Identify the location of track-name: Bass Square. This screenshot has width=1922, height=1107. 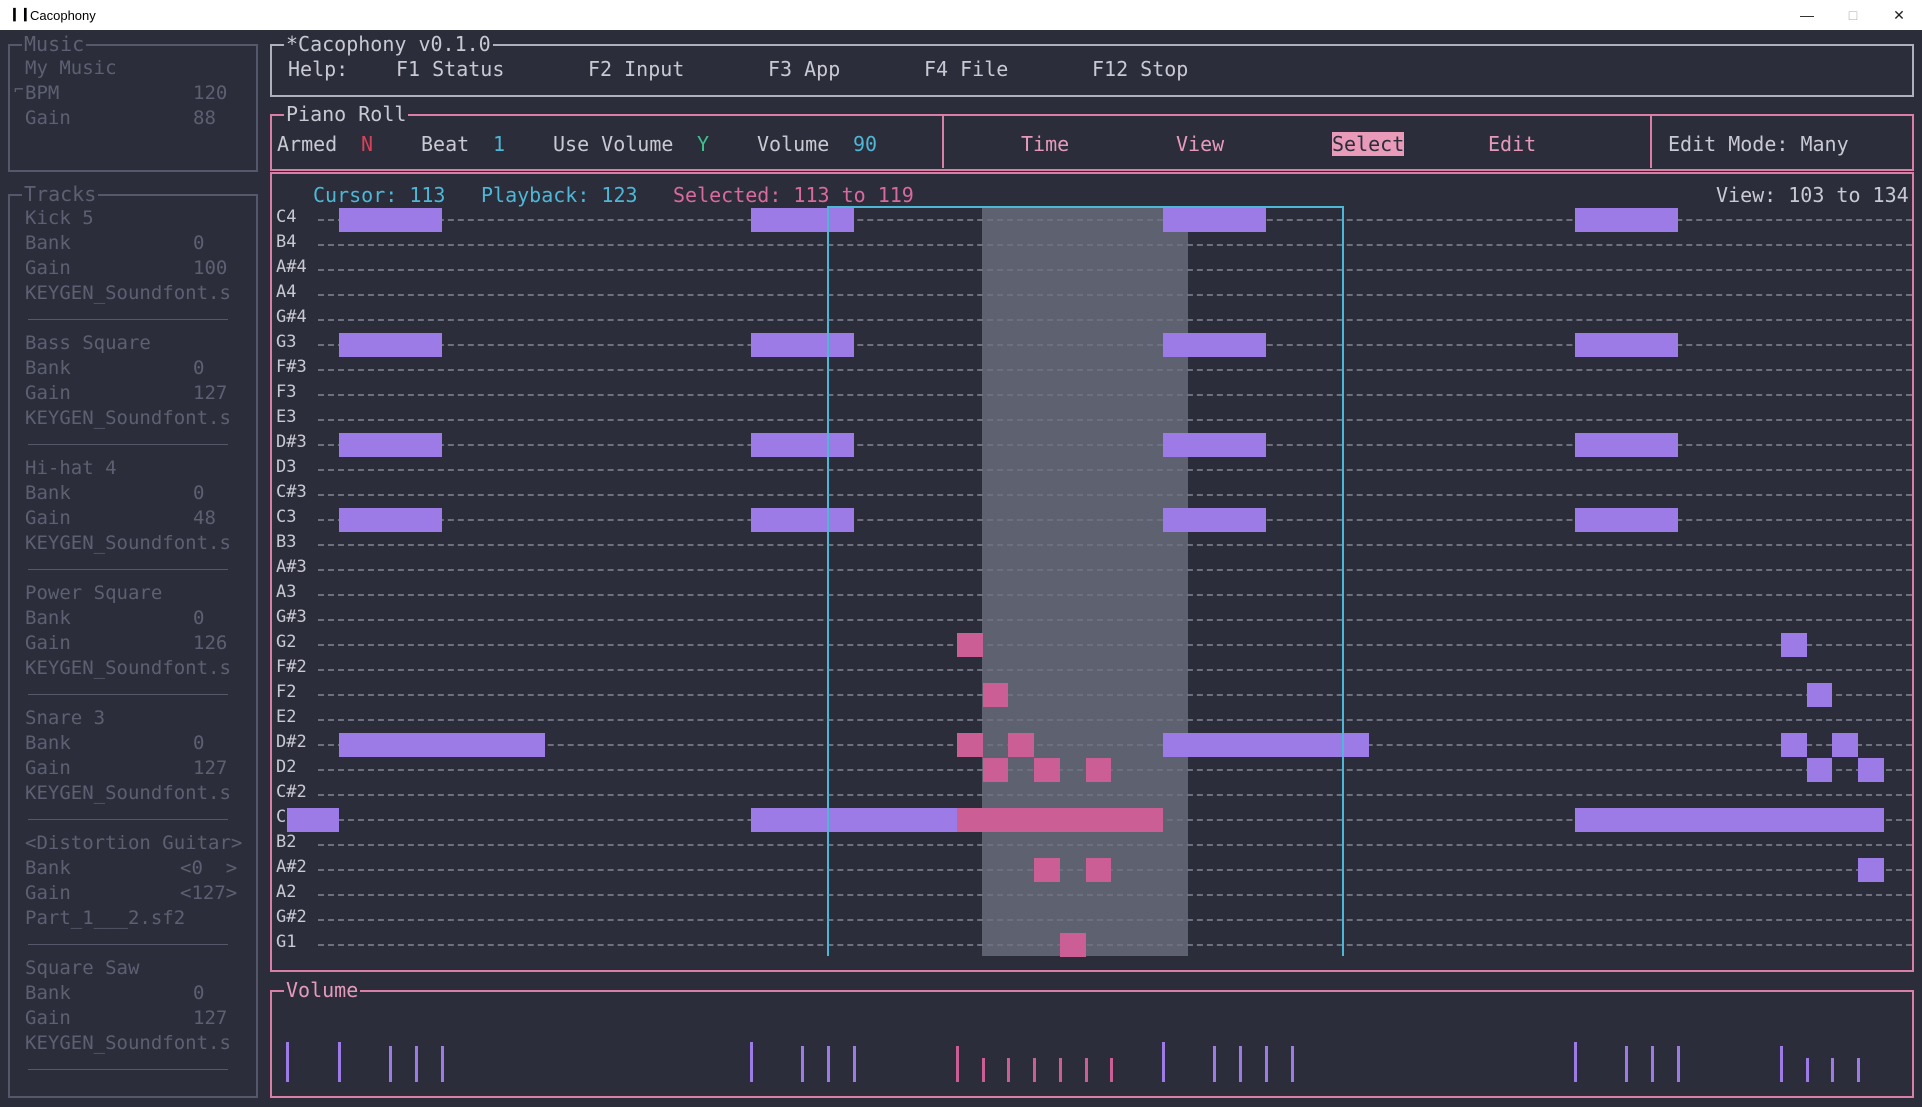
(88, 343).